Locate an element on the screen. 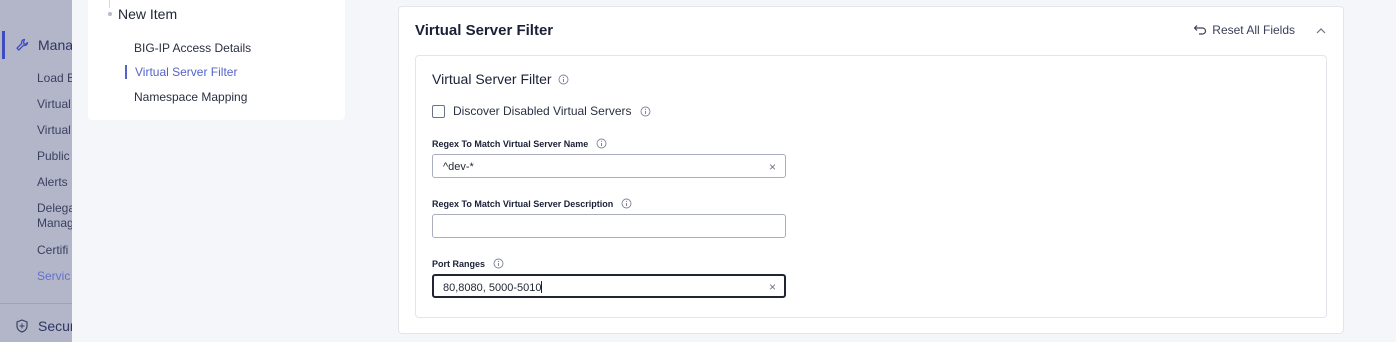 The image size is (1396, 342). sidebar-item-certificates: Certifi is located at coordinates (52, 250).